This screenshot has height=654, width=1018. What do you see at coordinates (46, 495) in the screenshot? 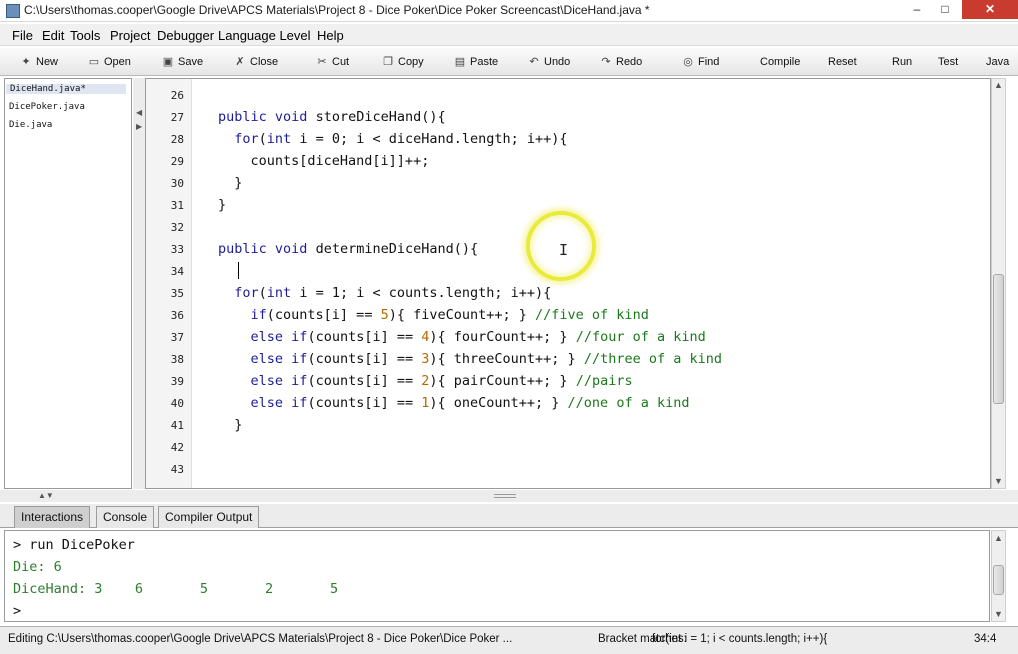
I see `collapse-up-icon: ▲▼` at bounding box center [46, 495].